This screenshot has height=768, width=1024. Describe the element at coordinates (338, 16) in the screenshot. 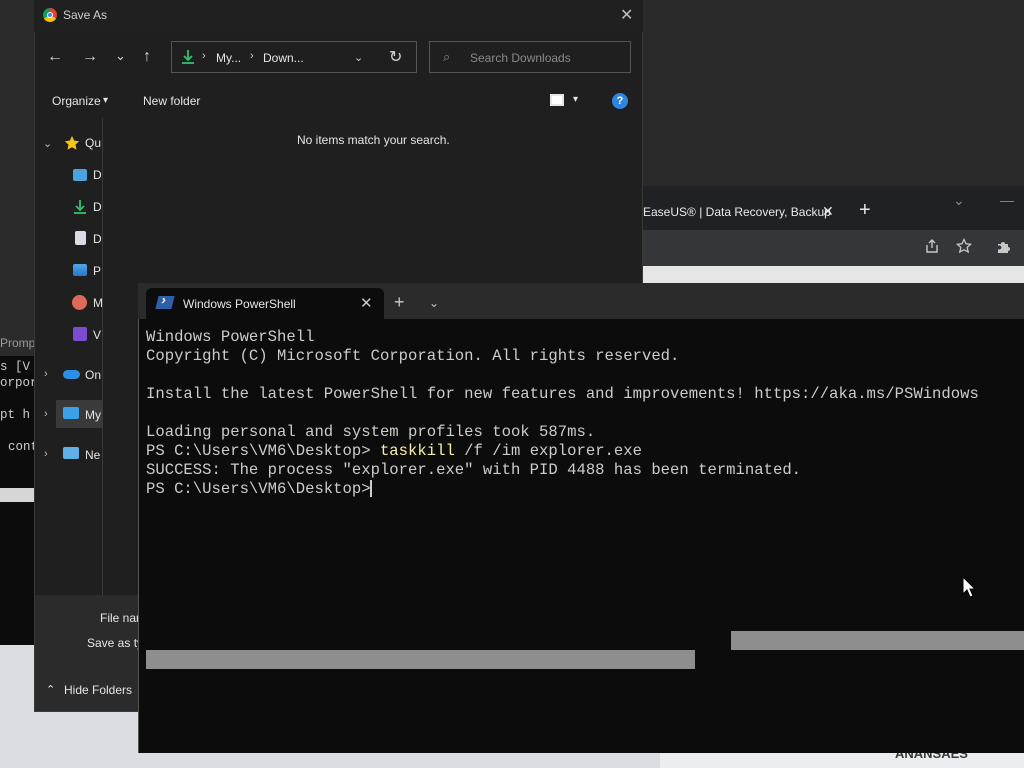

I see `dialog-title-bar` at that location.